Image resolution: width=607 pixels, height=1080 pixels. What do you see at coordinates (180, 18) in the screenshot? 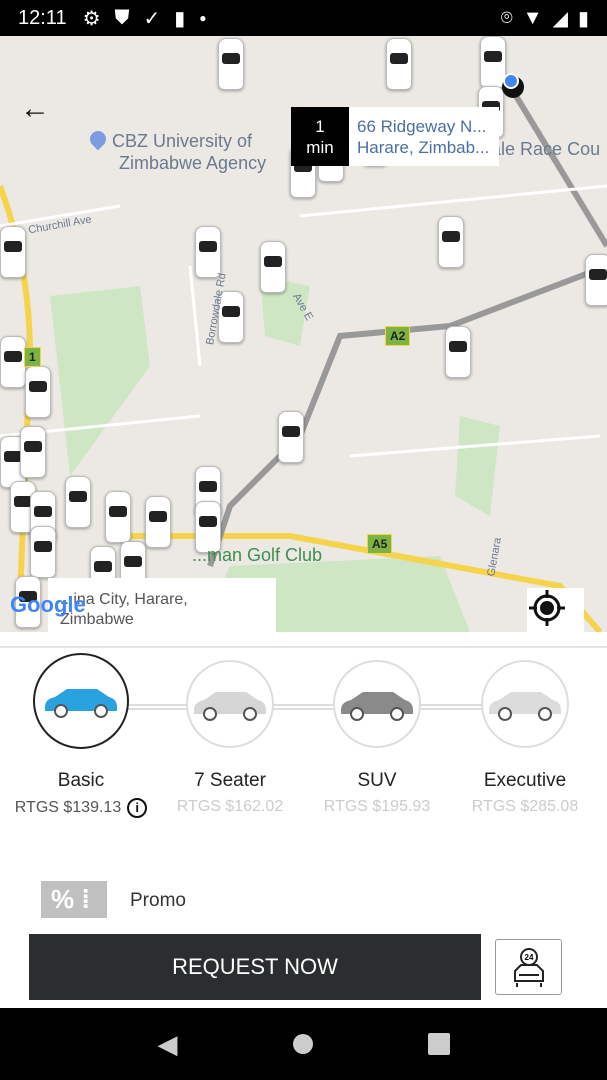
I see `sd-card-icon: ▮` at bounding box center [180, 18].